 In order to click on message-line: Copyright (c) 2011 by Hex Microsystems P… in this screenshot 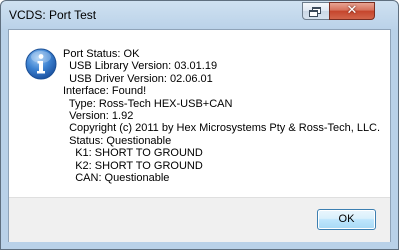, I will do `click(222, 128)`.